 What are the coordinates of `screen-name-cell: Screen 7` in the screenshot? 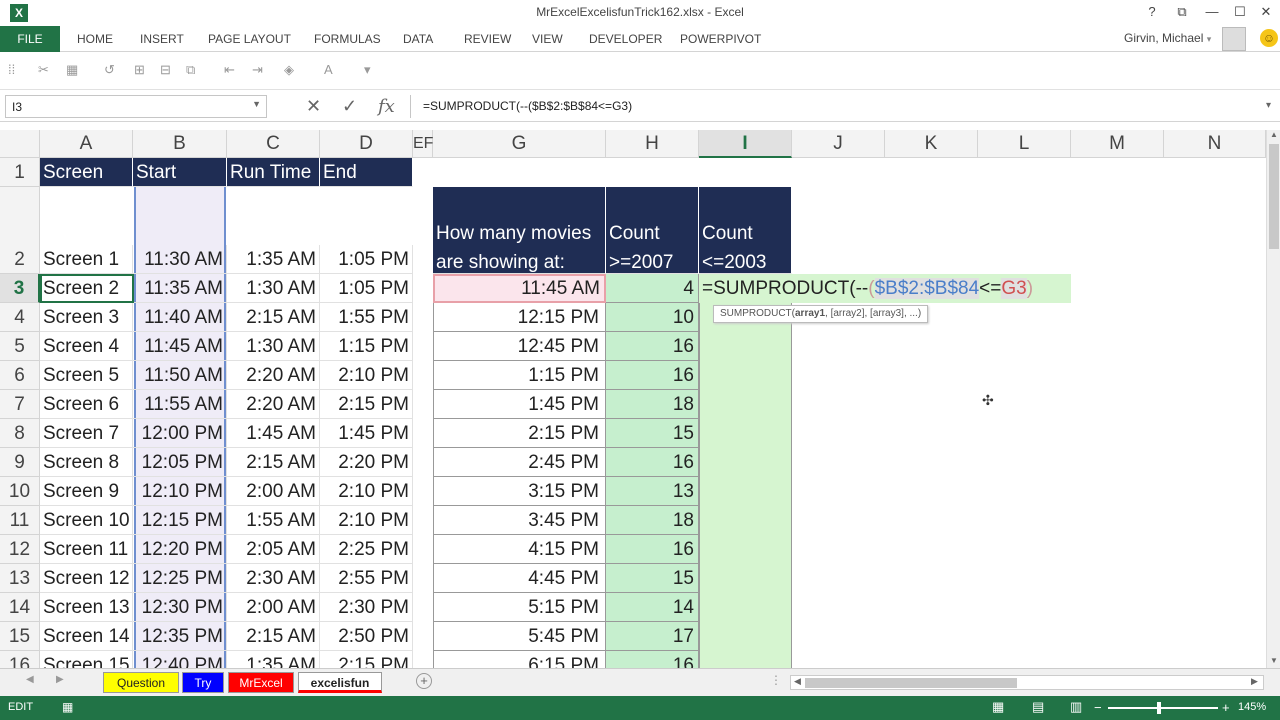 It's located at (86, 433).